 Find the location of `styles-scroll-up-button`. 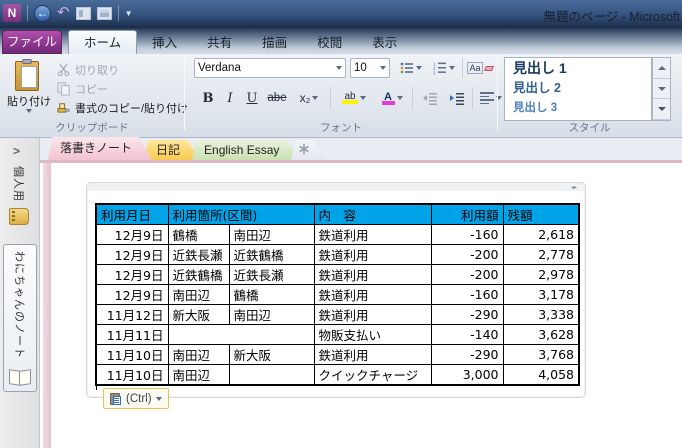

styles-scroll-up-button is located at coordinates (661, 68).